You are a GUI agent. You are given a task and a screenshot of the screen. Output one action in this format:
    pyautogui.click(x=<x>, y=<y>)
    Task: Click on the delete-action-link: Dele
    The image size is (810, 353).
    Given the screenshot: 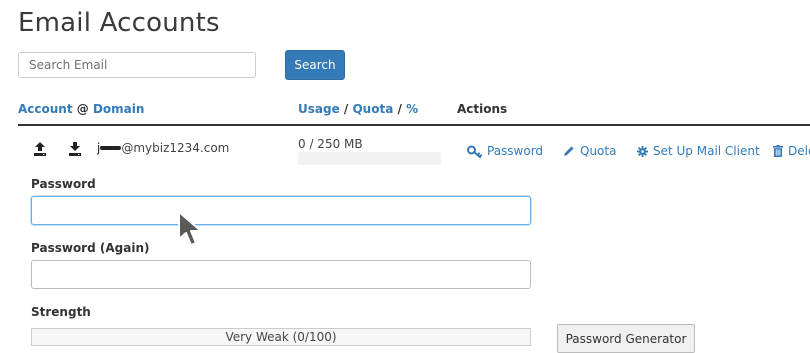 What is the action you would take?
    pyautogui.click(x=791, y=151)
    